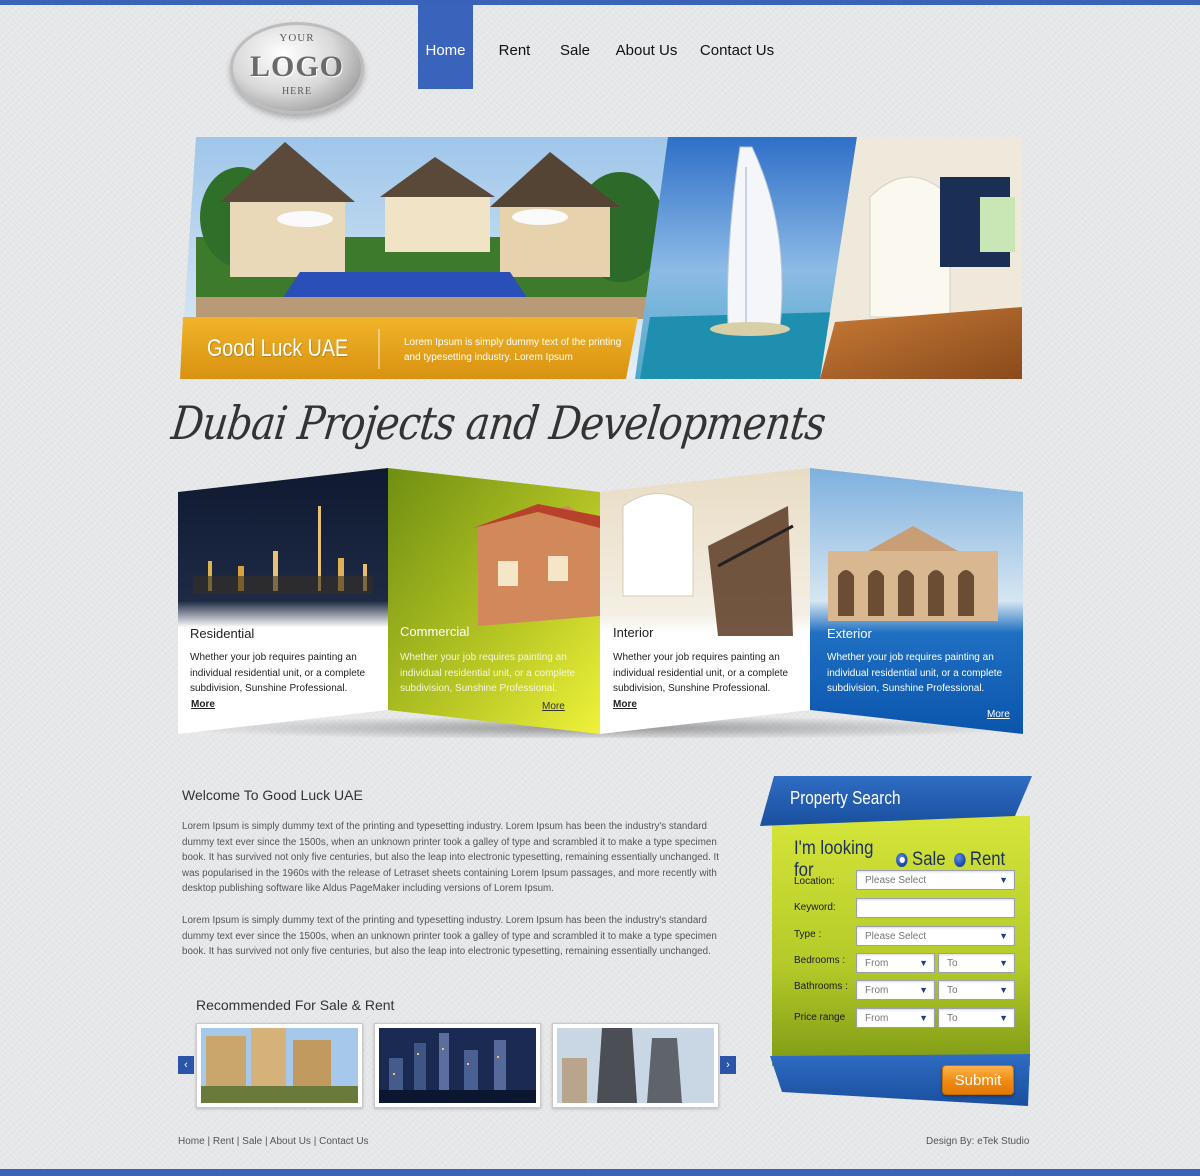 The height and width of the screenshot is (1176, 1200). I want to click on bedrooms-from-select: From ▼, so click(895, 963).